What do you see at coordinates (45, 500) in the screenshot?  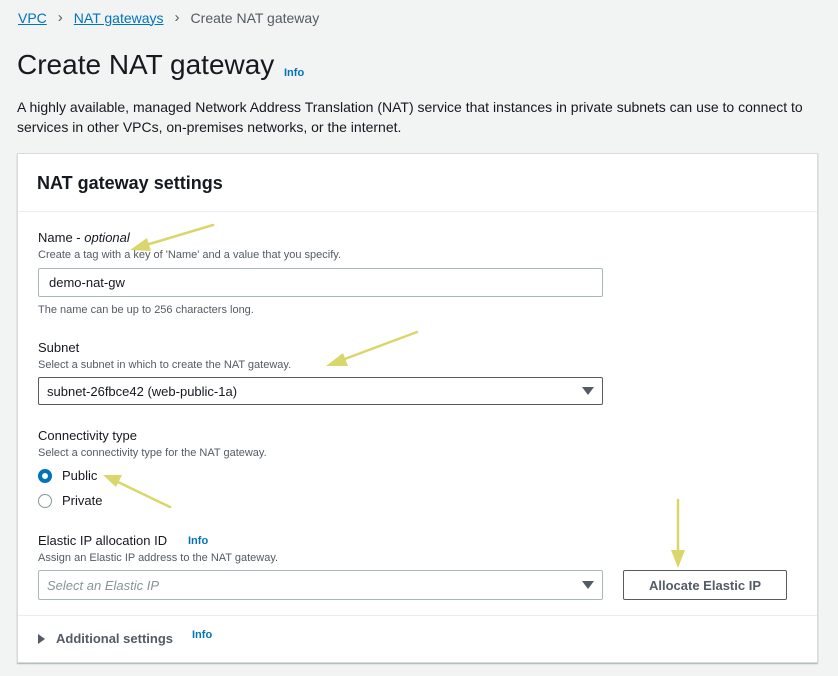 I see `radio-unchecked-icon` at bounding box center [45, 500].